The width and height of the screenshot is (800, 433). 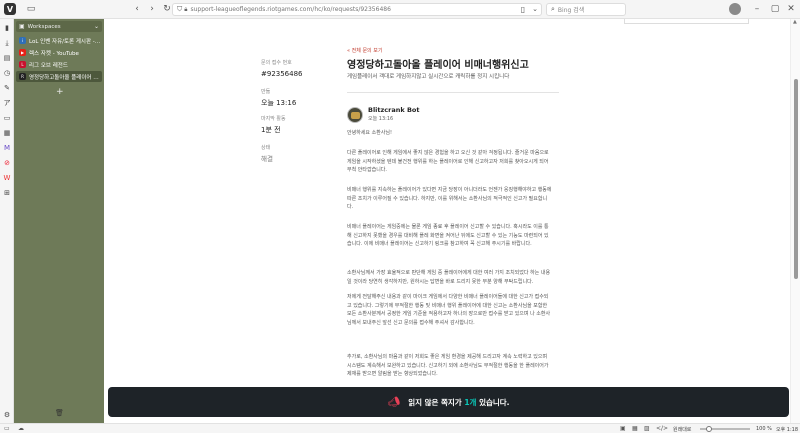 What do you see at coordinates (279, 103) in the screenshot?
I see `created-value: 오늘 13:16` at bounding box center [279, 103].